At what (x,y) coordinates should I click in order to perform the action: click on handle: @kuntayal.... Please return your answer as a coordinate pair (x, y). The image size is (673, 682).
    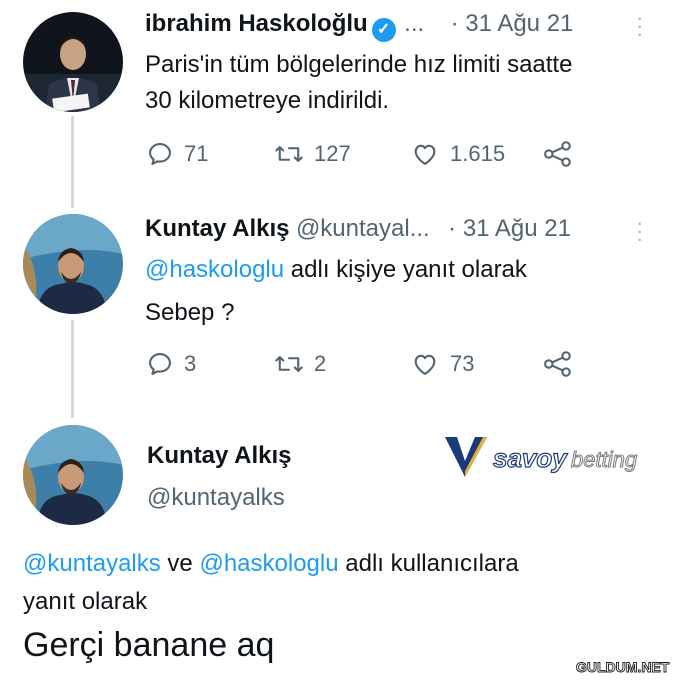
    Looking at the image, I should click on (363, 228).